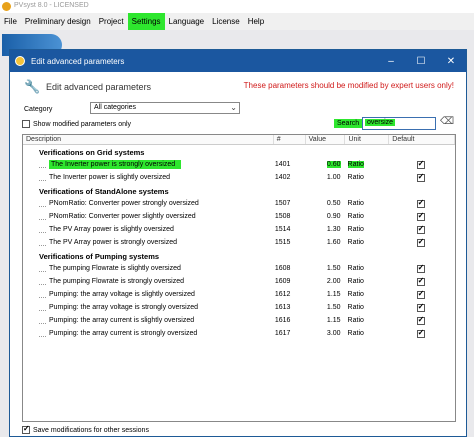 Image resolution: width=474 pixels, height=437 pixels. I want to click on column-unit: Unit, so click(367, 139).